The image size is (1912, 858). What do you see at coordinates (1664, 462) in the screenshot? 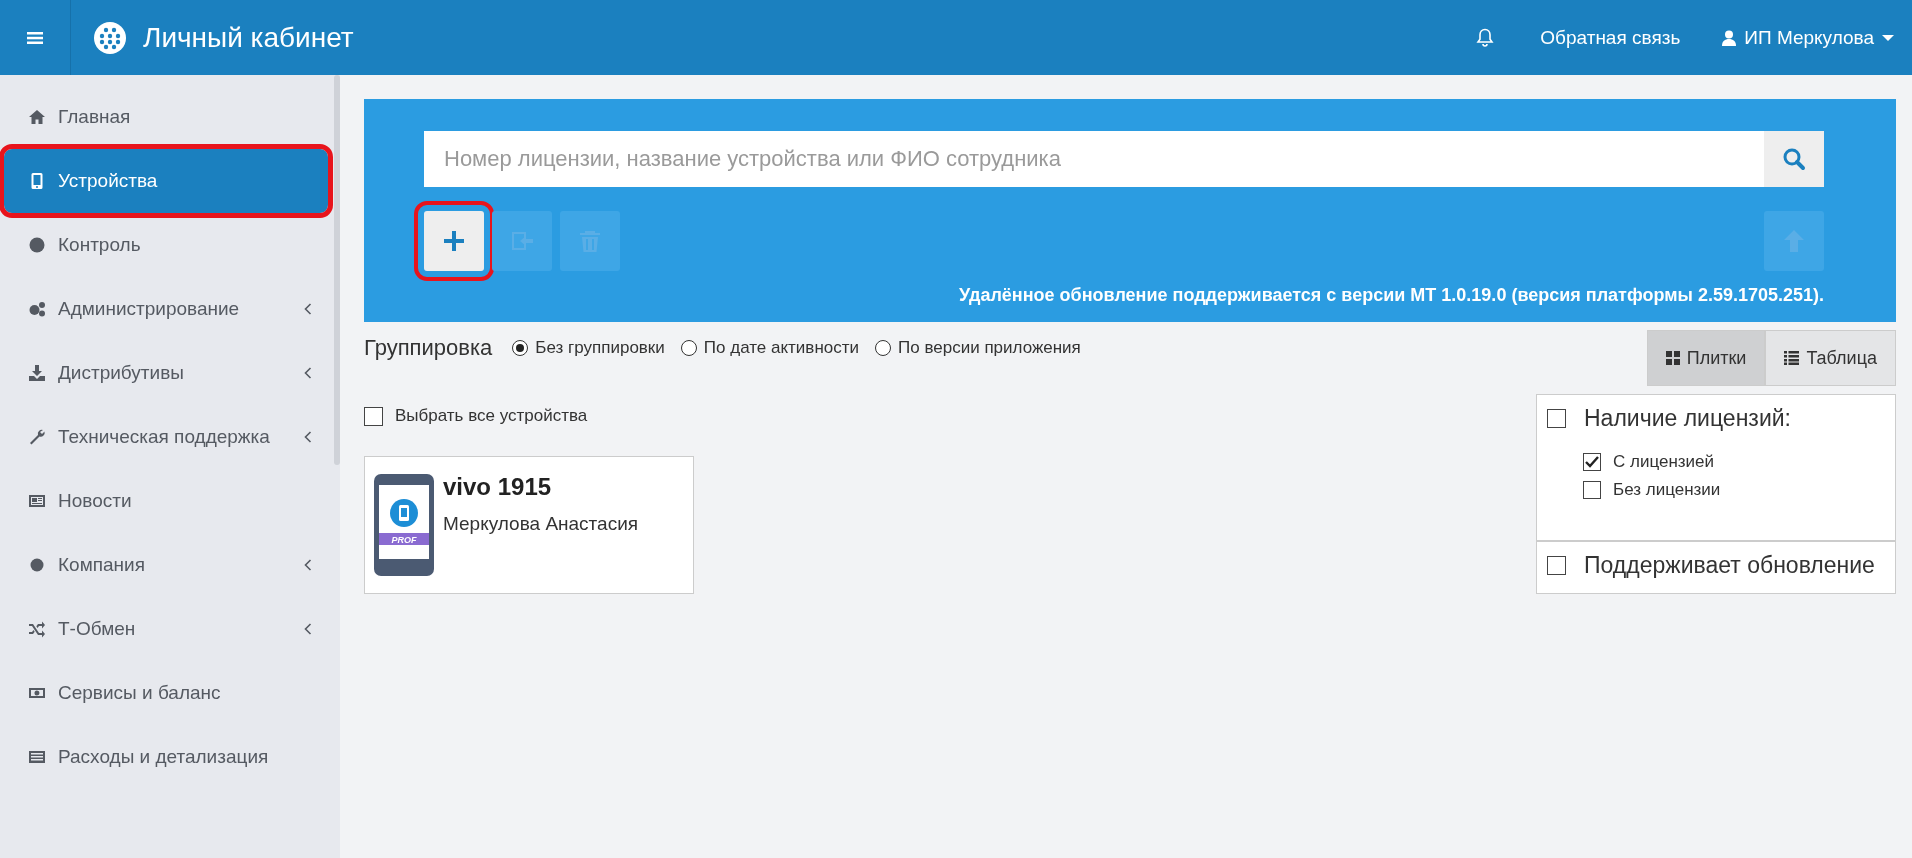
I see `filter-option-label: С лицензией` at bounding box center [1664, 462].